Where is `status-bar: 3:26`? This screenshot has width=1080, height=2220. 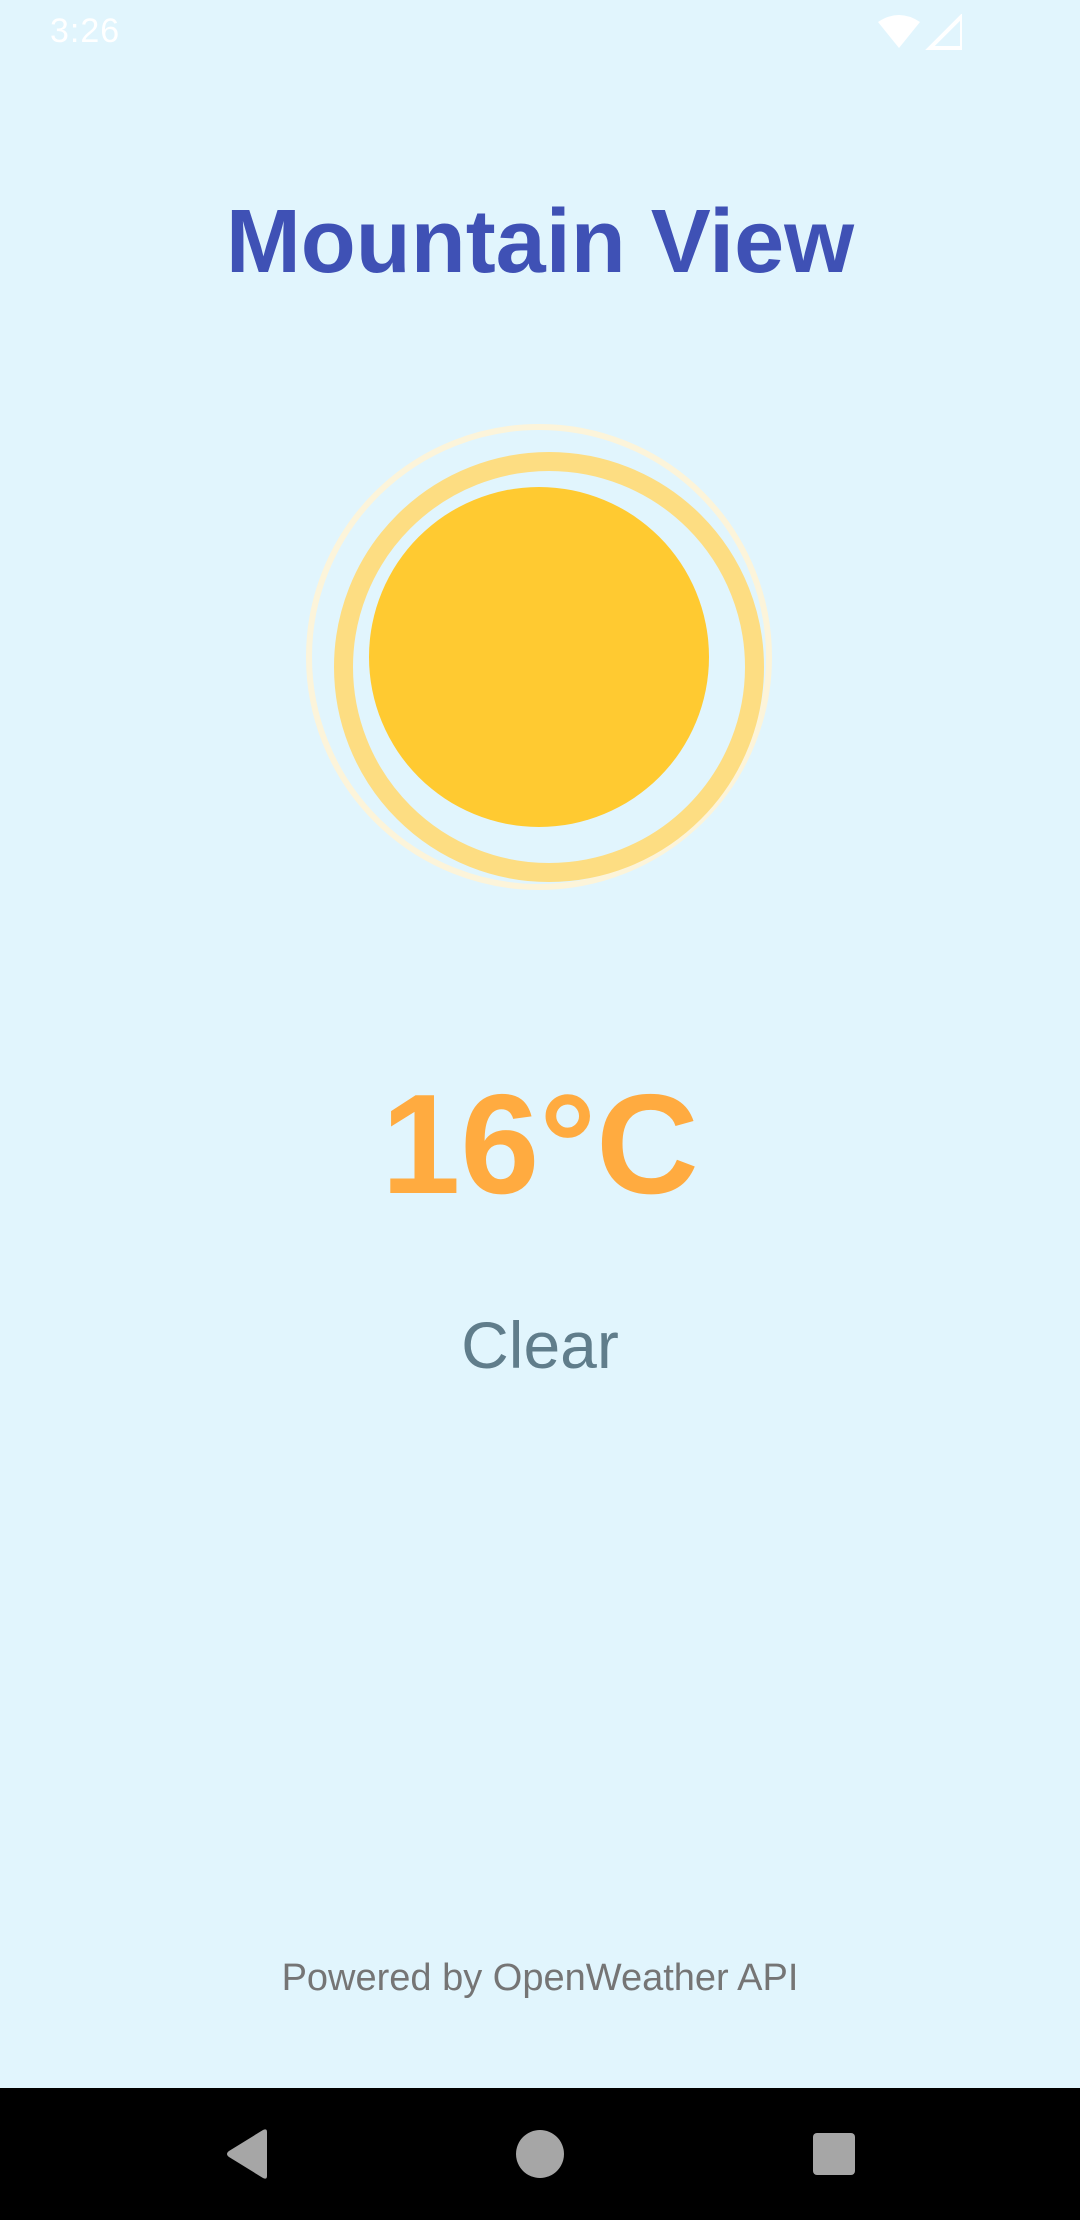
status-bar: 3:26 is located at coordinates (540, 34).